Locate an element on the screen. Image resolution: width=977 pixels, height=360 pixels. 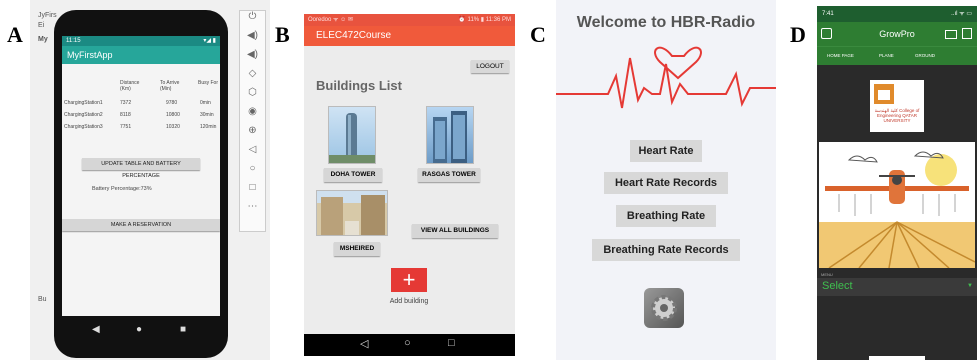
status-time: 7:41 is located at coordinates (828, 14).